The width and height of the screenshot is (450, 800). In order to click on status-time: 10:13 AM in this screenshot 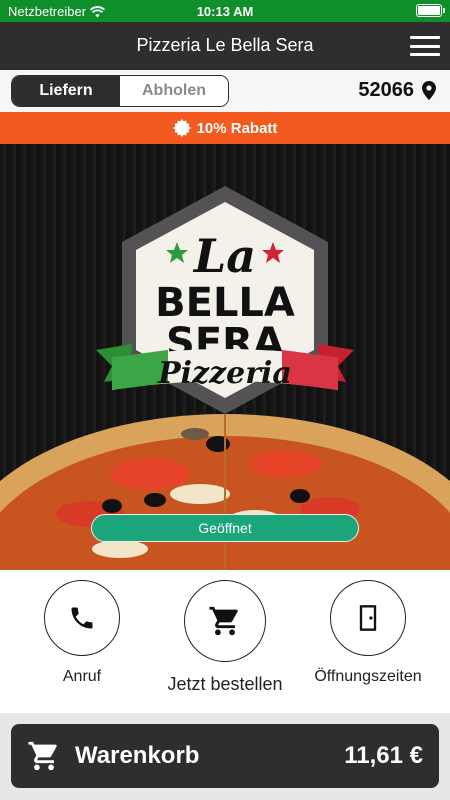, I will do `click(225, 11)`.